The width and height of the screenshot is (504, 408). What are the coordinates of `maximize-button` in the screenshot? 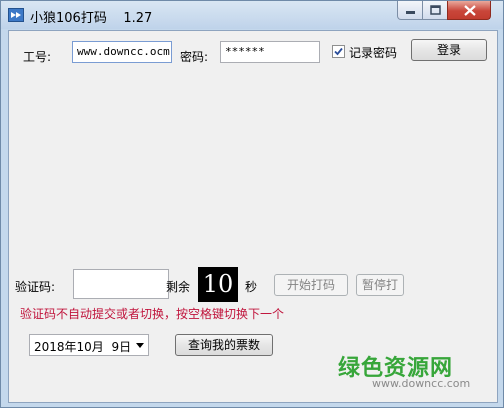 It's located at (435, 10).